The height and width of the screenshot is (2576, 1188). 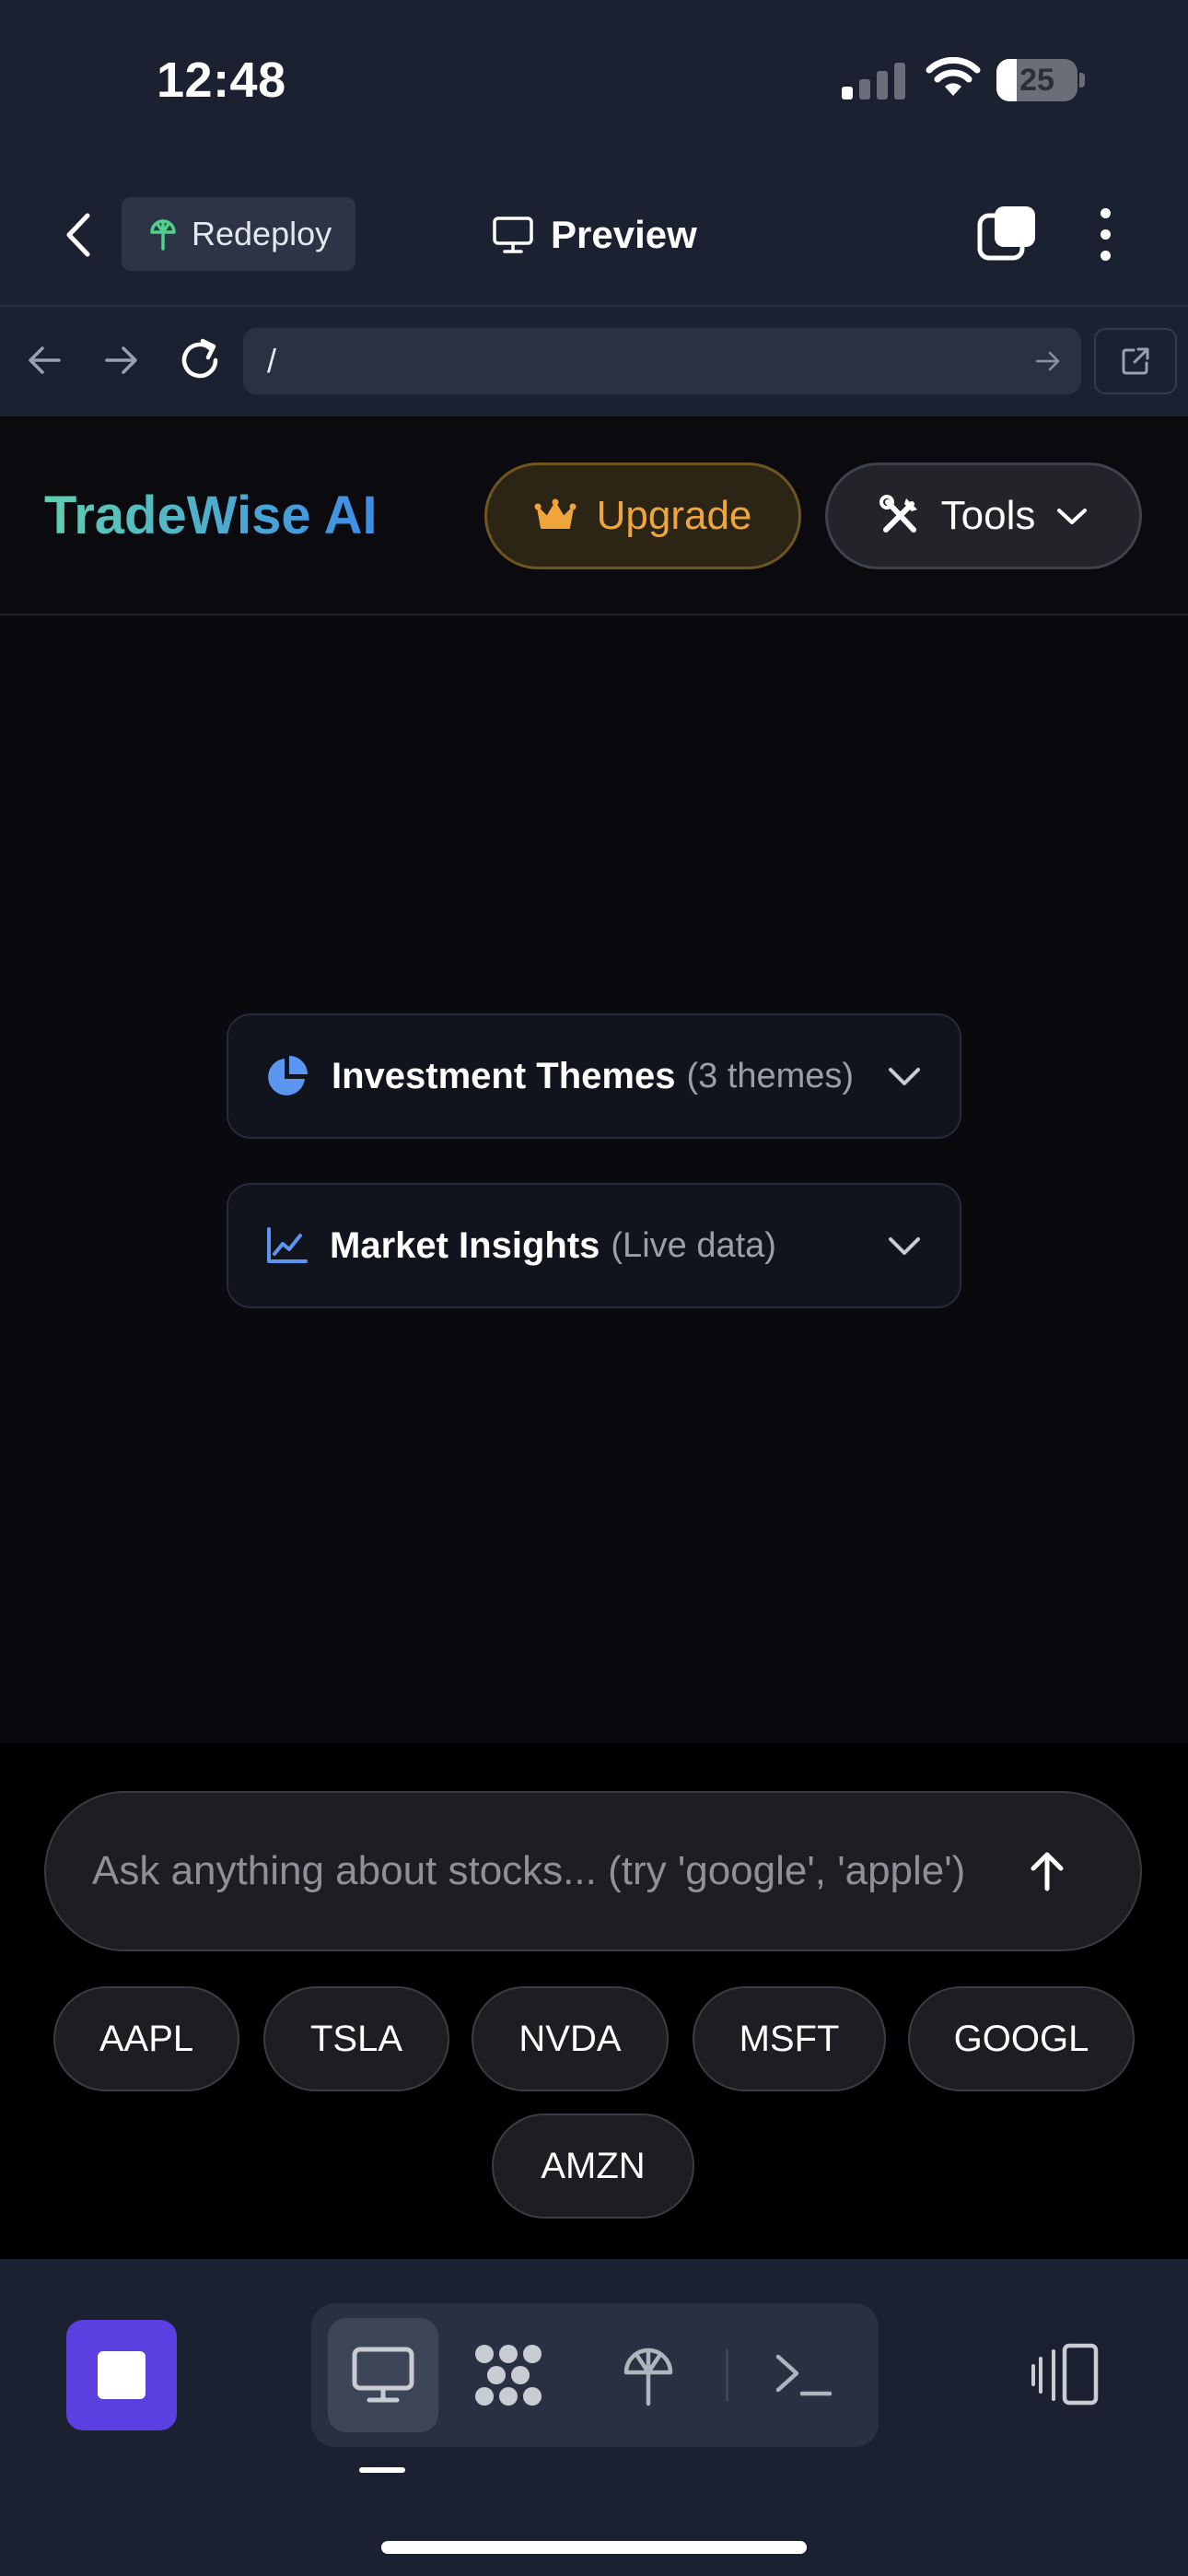 What do you see at coordinates (770, 1075) in the screenshot?
I see `card-subtitle: (3 themes)` at bounding box center [770, 1075].